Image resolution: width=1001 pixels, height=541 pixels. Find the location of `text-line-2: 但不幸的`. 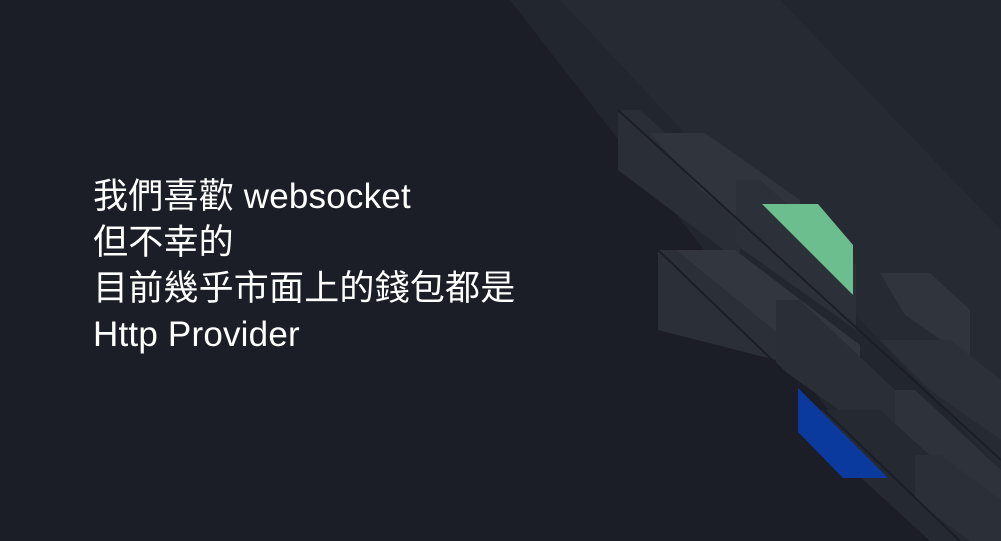

text-line-2: 但不幸的 is located at coordinates (163, 242).